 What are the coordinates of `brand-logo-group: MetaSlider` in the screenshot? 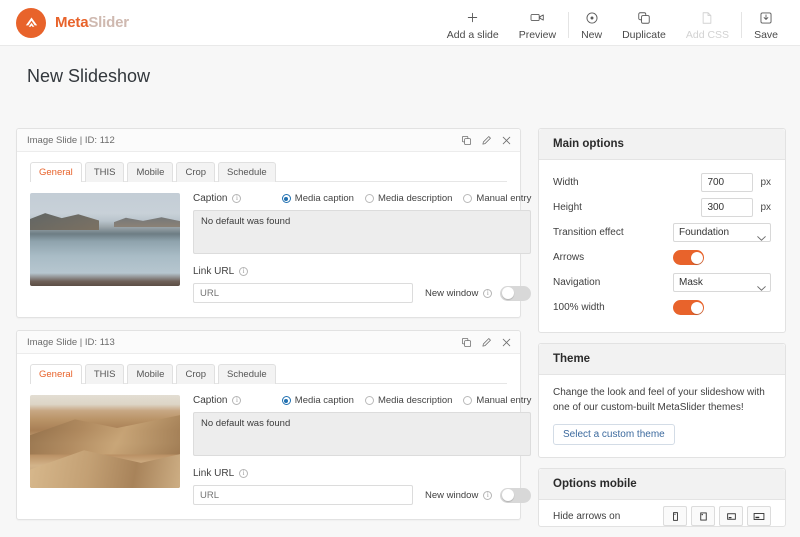 It's located at (72, 22).